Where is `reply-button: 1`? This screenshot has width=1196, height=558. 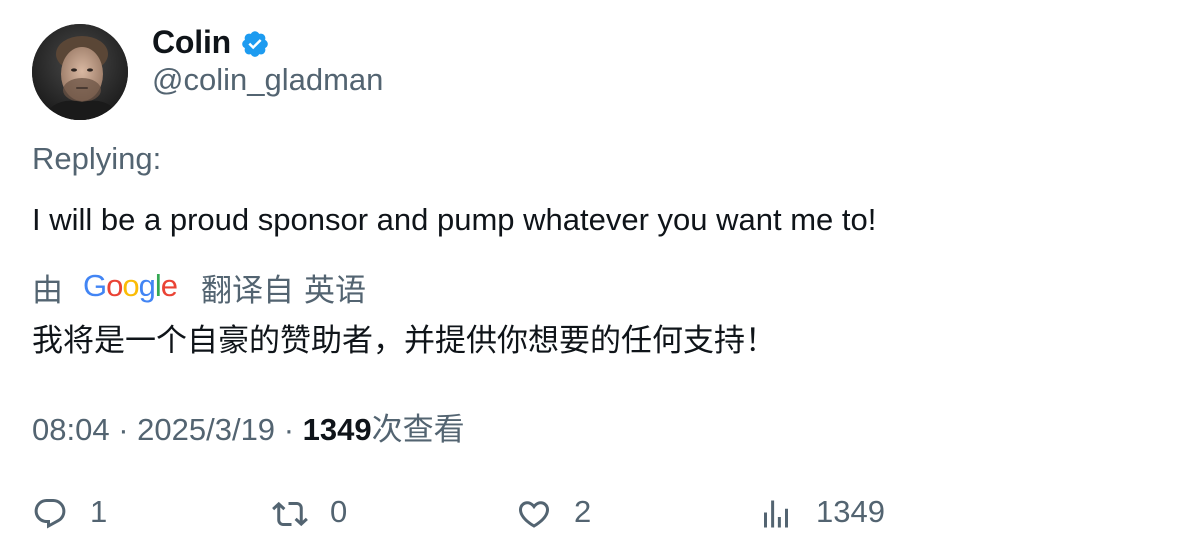
reply-button: 1 is located at coordinates (69, 512).